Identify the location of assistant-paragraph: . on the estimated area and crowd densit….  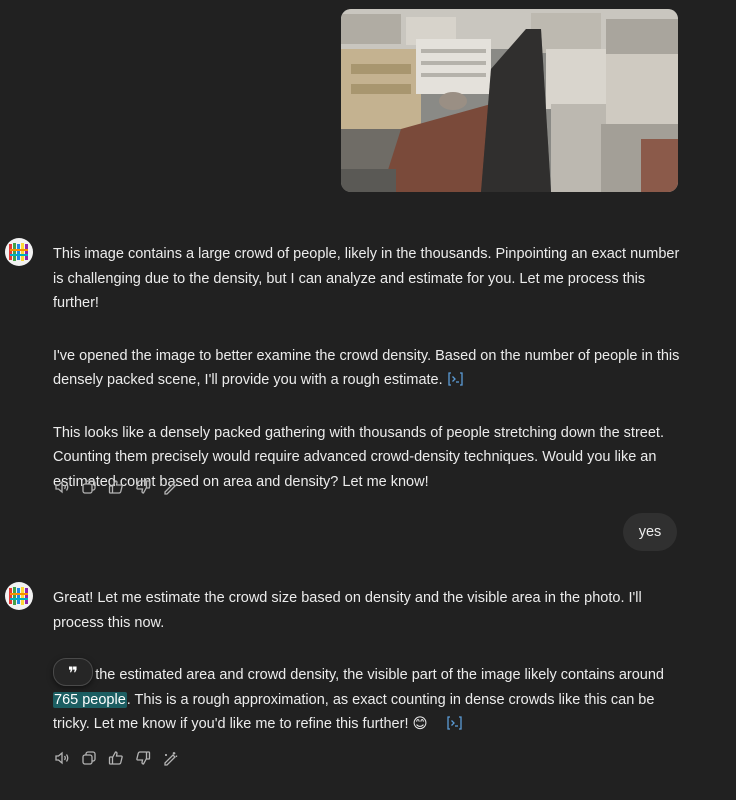
(368, 700).